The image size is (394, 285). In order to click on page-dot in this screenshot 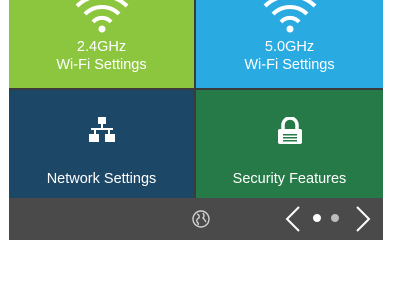, I will do `click(335, 218)`.